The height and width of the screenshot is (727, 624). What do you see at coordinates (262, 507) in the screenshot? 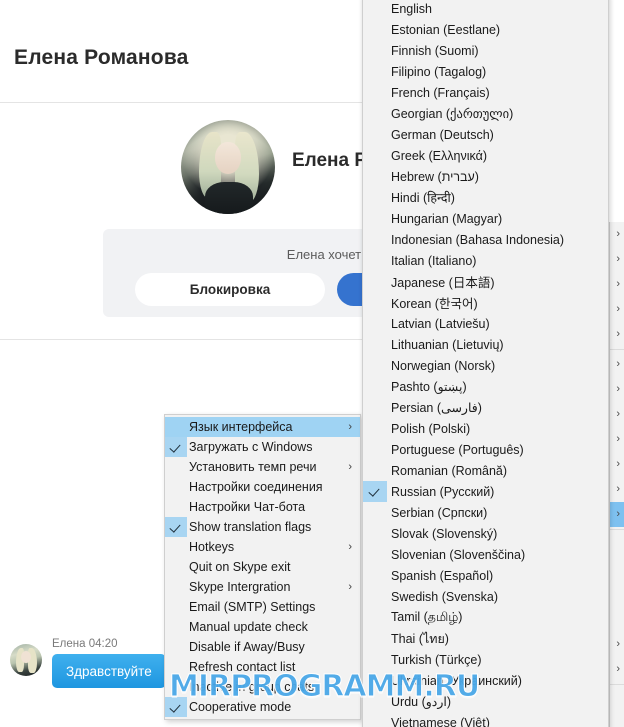
I see `context-menu-item: Настройки Чат-бота` at bounding box center [262, 507].